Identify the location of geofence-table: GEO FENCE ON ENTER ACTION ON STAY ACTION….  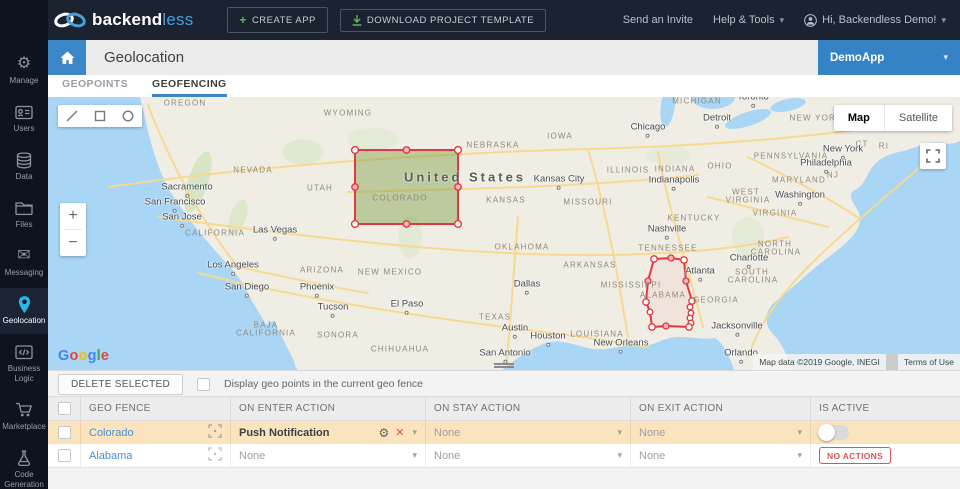
(504, 432).